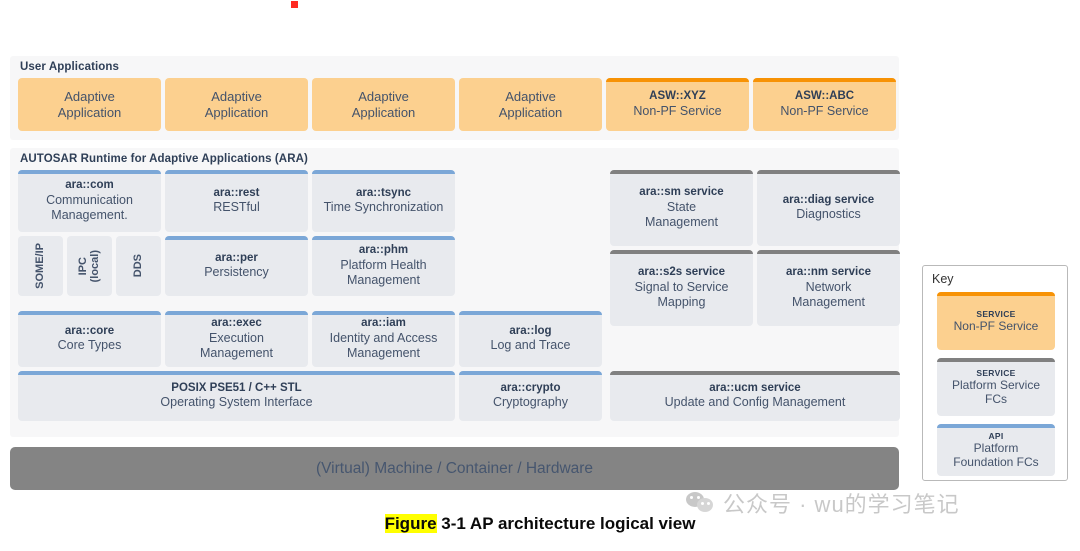  Describe the element at coordinates (530, 330) in the screenshot. I see `box-title: ara::log` at that location.